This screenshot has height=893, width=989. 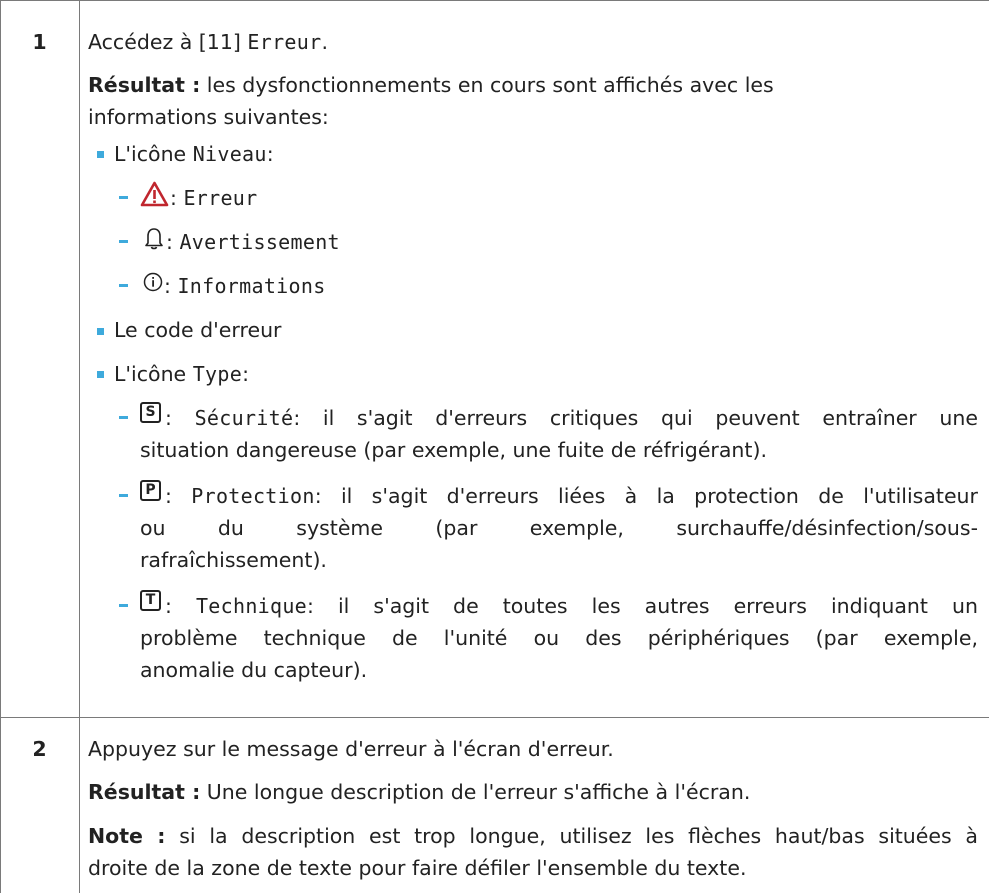 What do you see at coordinates (150, 490) in the screenshot?
I see `protection-type-icon: P` at bounding box center [150, 490].